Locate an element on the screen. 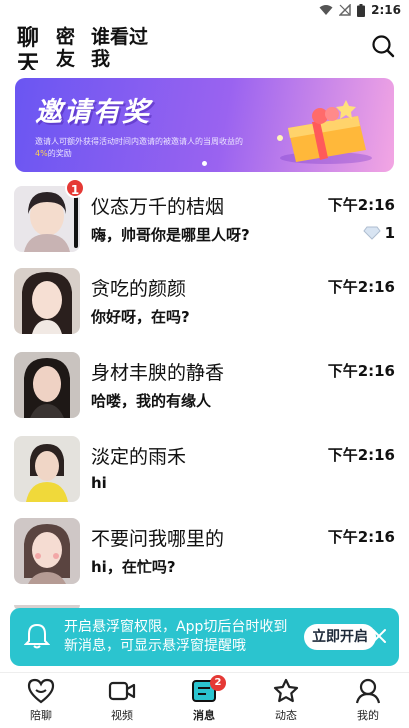  conversation-row: 不要问我哪里的 hi，在忙吗? 下午2:16 is located at coordinates (204, 553).